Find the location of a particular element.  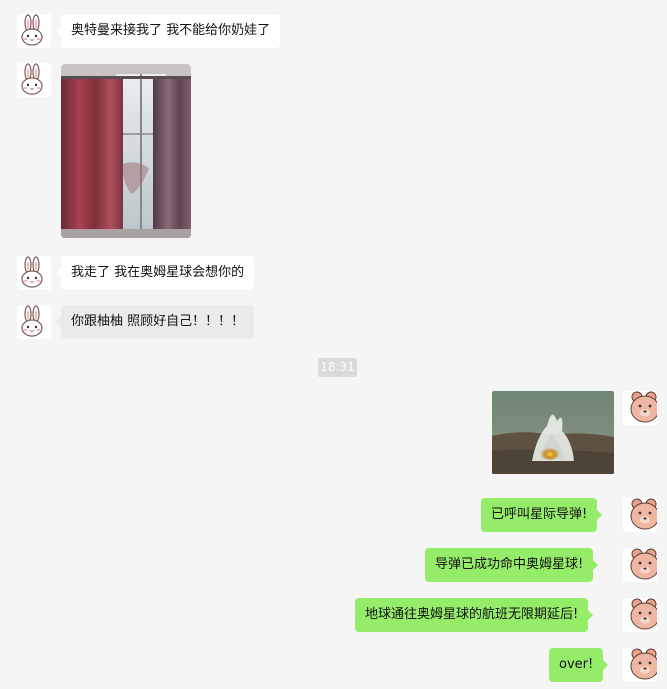

message-bubble: 地球通往奥姆星球的航班无限期延后! is located at coordinates (474, 615).